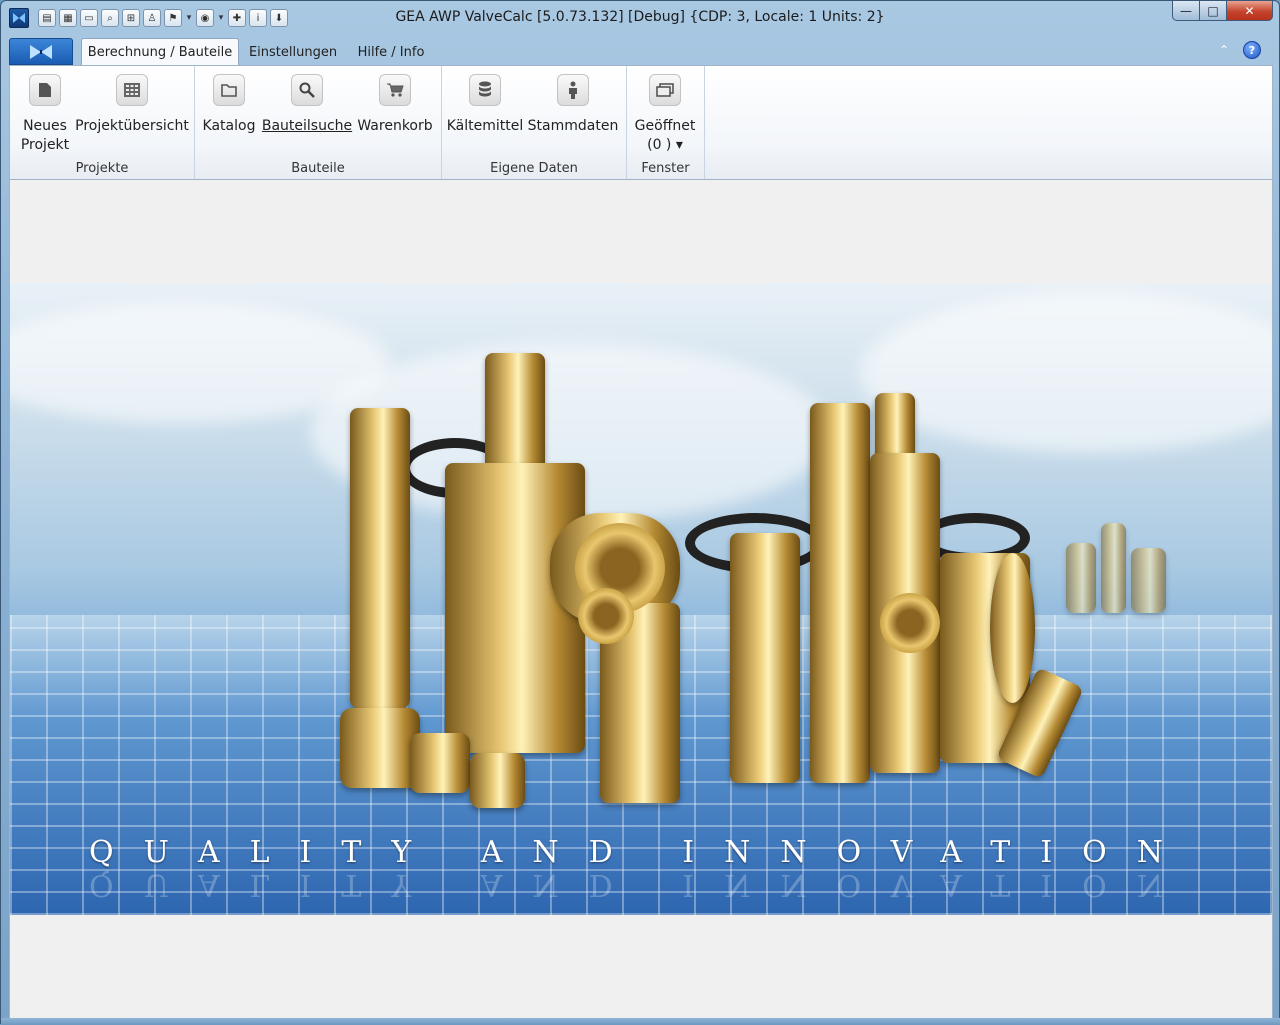 This screenshot has width=1280, height=1025. What do you see at coordinates (307, 126) in the screenshot?
I see `component-search-label: Bauteilsuche` at bounding box center [307, 126].